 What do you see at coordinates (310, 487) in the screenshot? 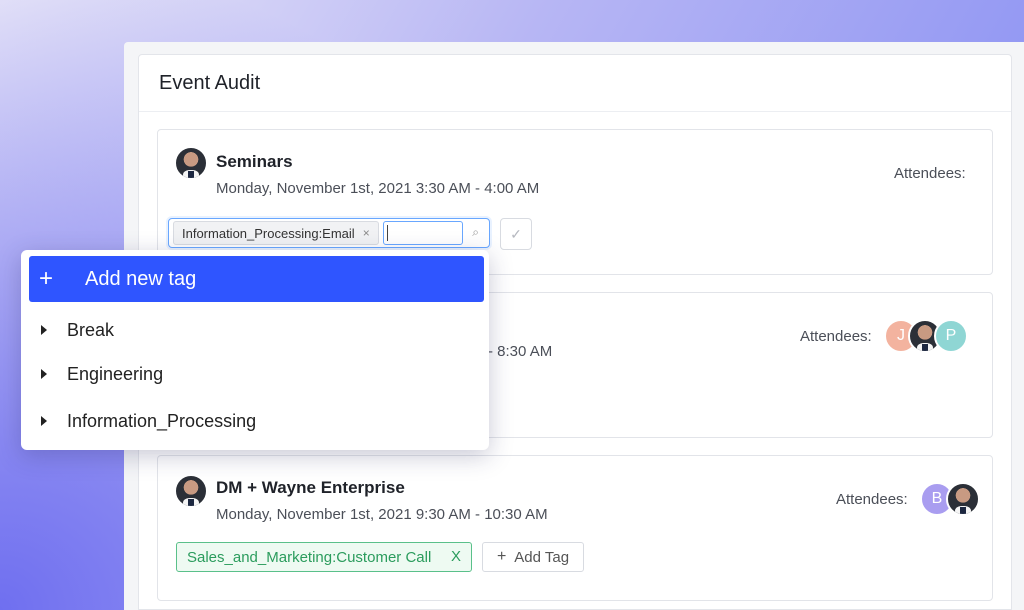
I see `event-title: DM + Wayne Enterprise` at bounding box center [310, 487].